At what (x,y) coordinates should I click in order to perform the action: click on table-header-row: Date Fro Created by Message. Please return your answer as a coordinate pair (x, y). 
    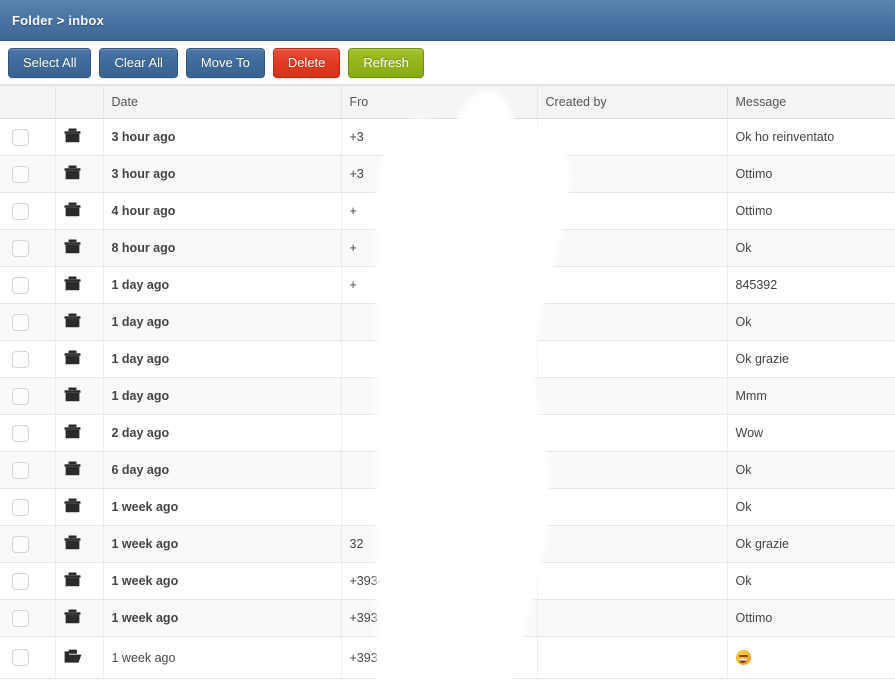
    Looking at the image, I should click on (447, 102).